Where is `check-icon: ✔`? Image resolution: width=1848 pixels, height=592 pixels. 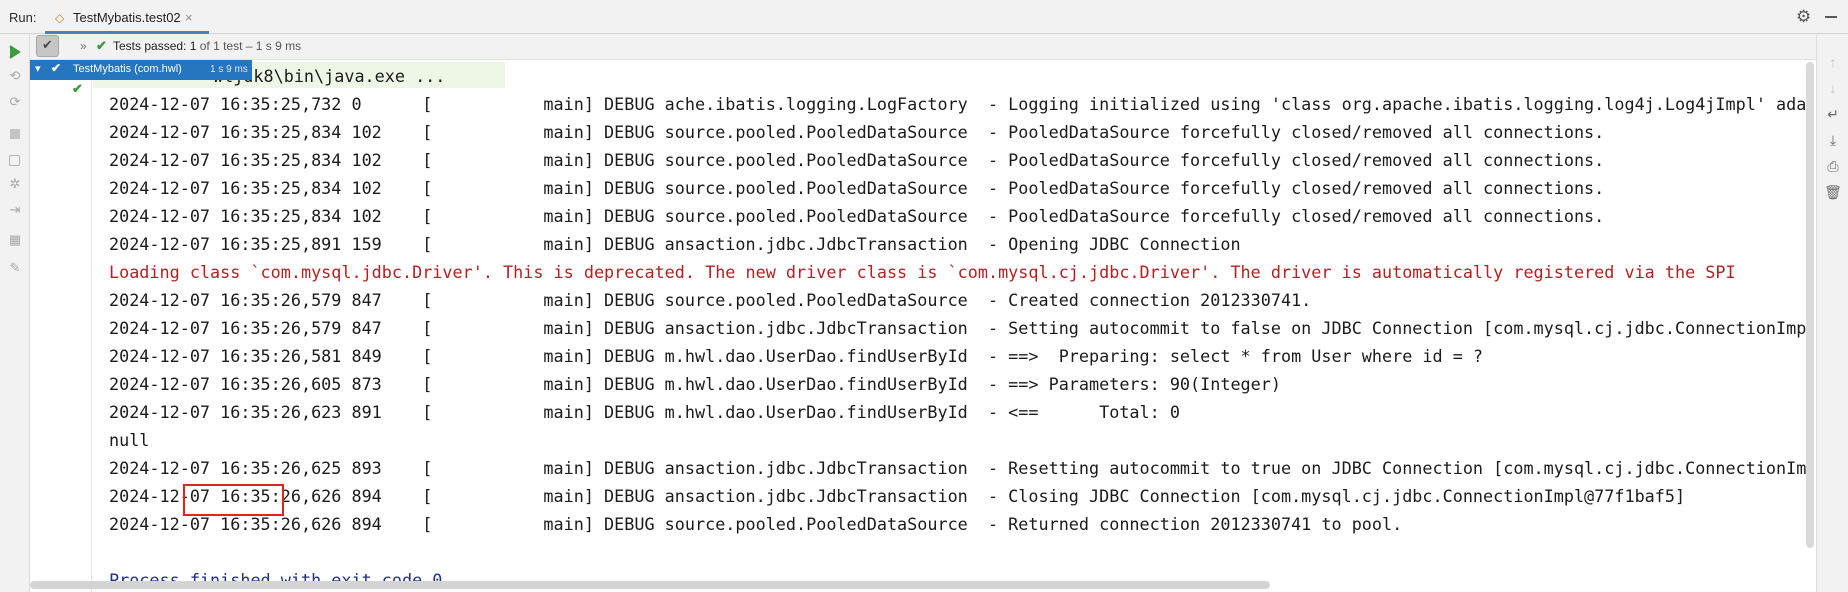 check-icon: ✔ is located at coordinates (47, 44).